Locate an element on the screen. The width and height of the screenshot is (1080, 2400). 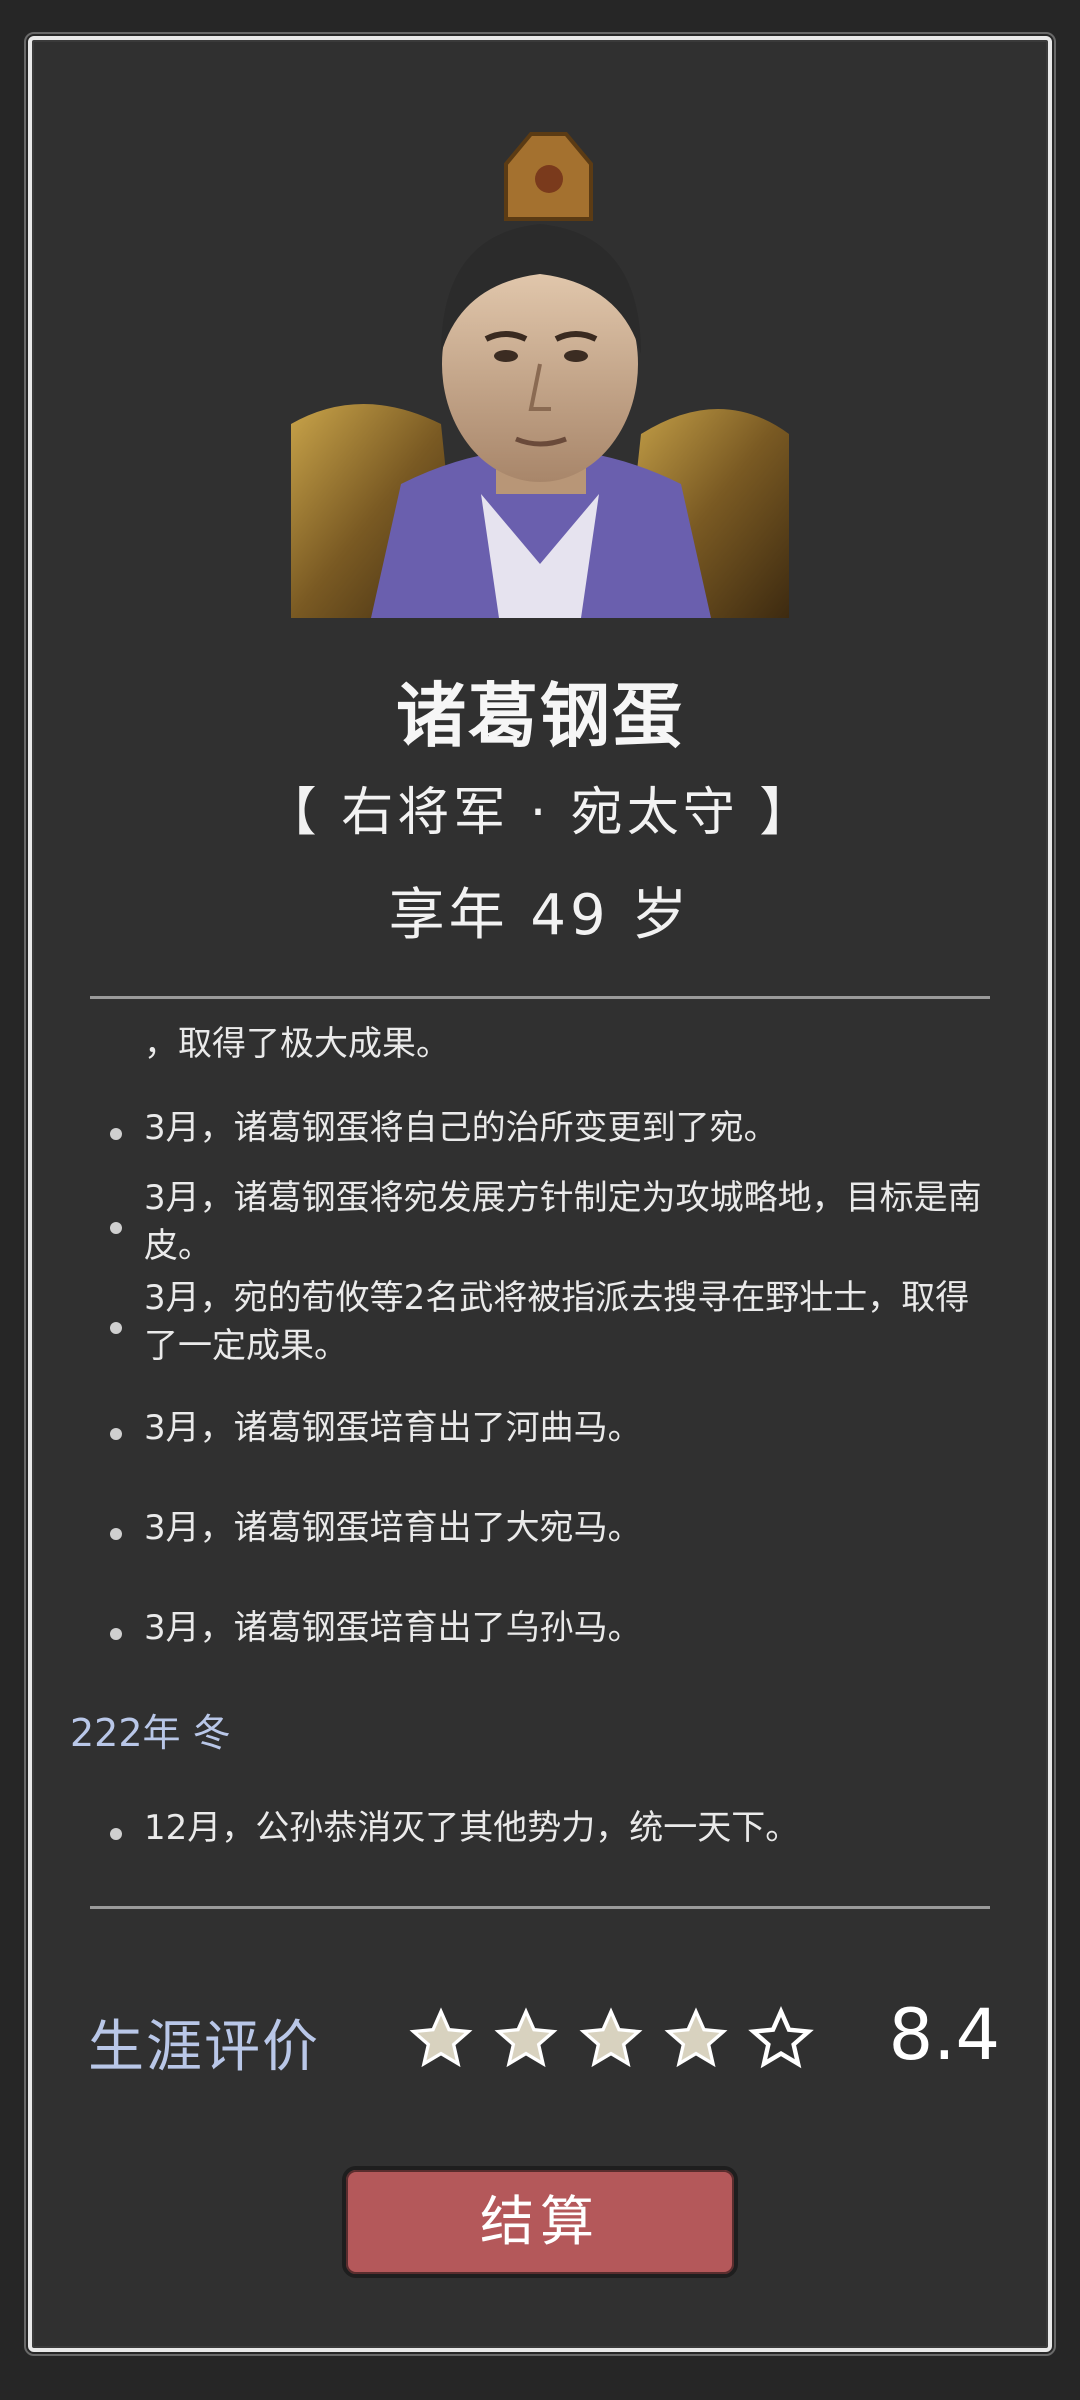
general-age: 享年 49 岁 is located at coordinates (540, 915).